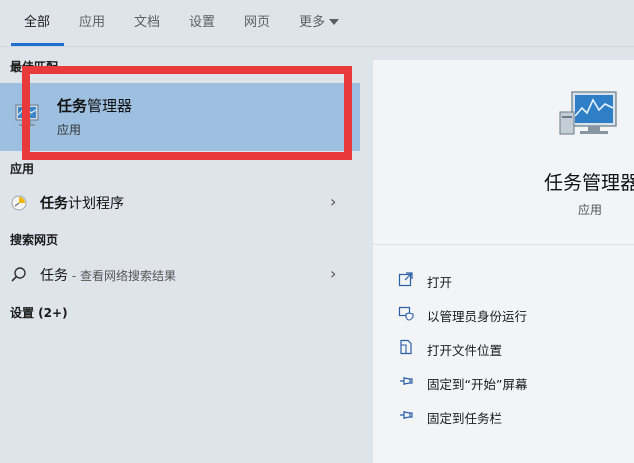 This screenshot has width=634, height=463. What do you see at coordinates (477, 316) in the screenshot?
I see `action-label: 以管理员身份运行` at bounding box center [477, 316].